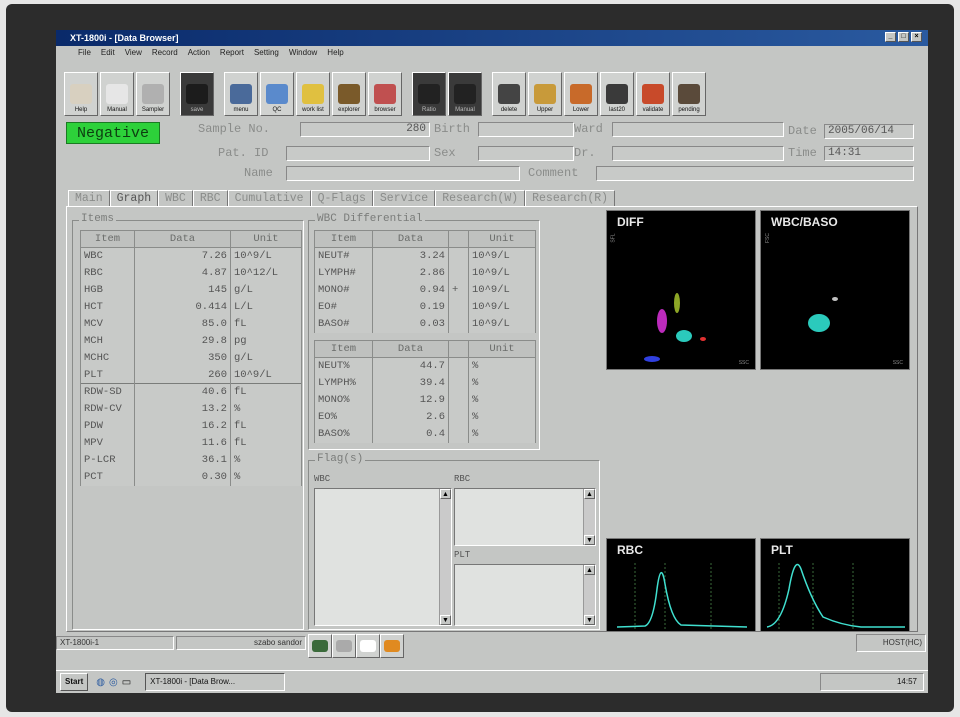  What do you see at coordinates (385, 110) in the screenshot?
I see `toolbar-label: browser` at bounding box center [385, 110].